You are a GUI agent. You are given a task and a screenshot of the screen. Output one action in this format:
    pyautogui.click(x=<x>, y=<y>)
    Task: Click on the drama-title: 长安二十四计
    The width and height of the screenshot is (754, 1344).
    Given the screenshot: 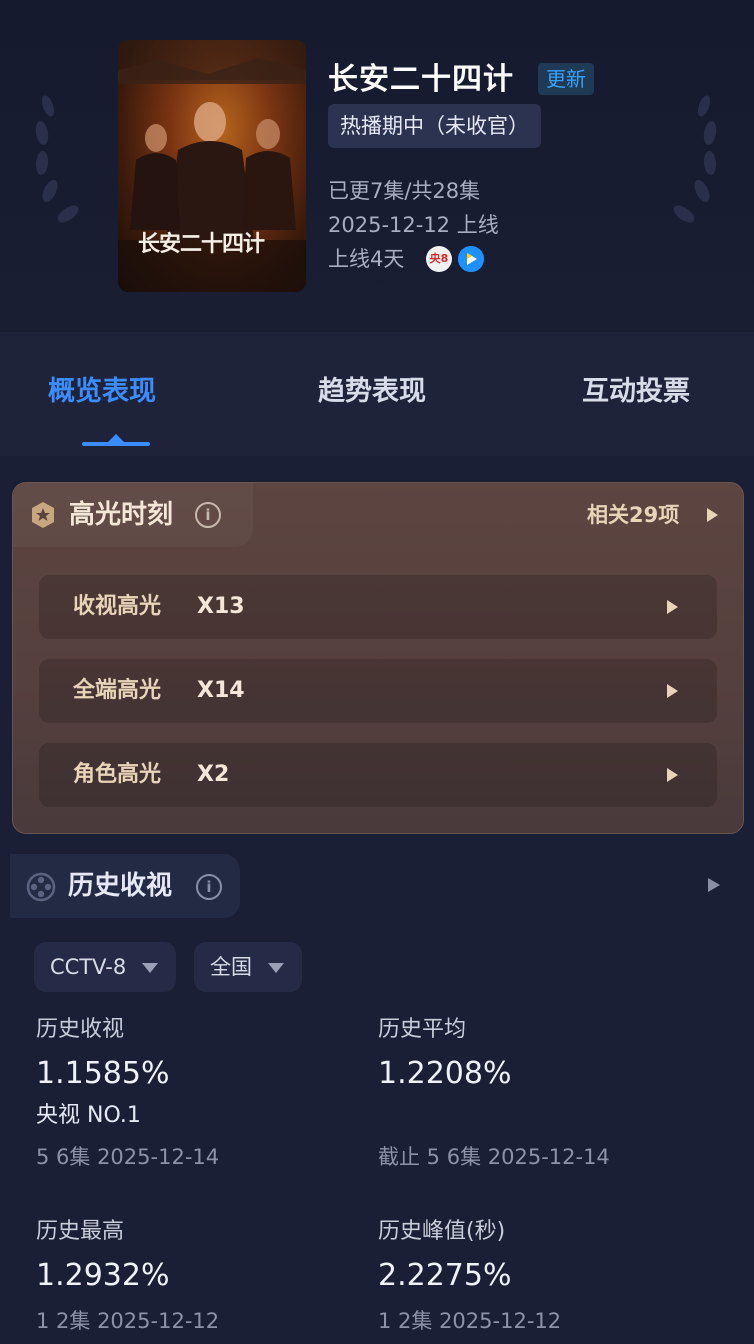 What is the action you would take?
    pyautogui.click(x=421, y=79)
    